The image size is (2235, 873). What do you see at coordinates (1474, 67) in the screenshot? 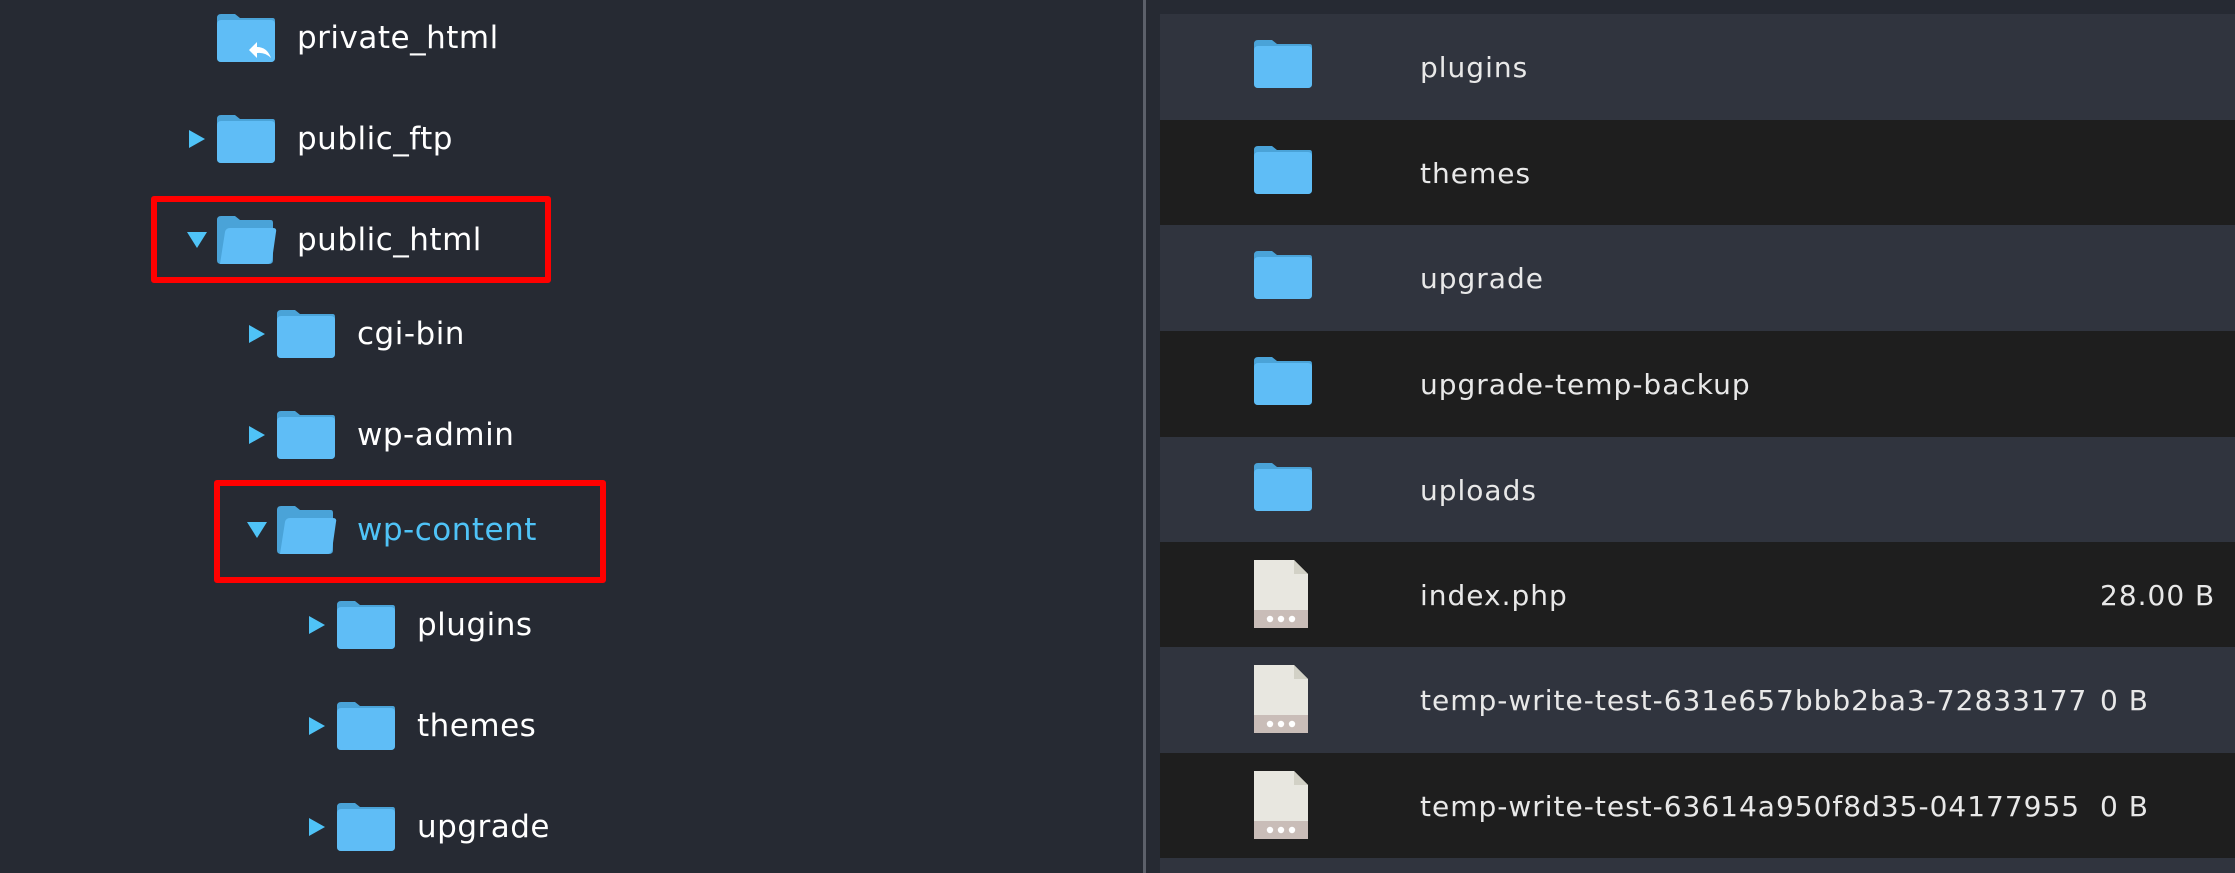
I see `file-name: plugins` at bounding box center [1474, 67].